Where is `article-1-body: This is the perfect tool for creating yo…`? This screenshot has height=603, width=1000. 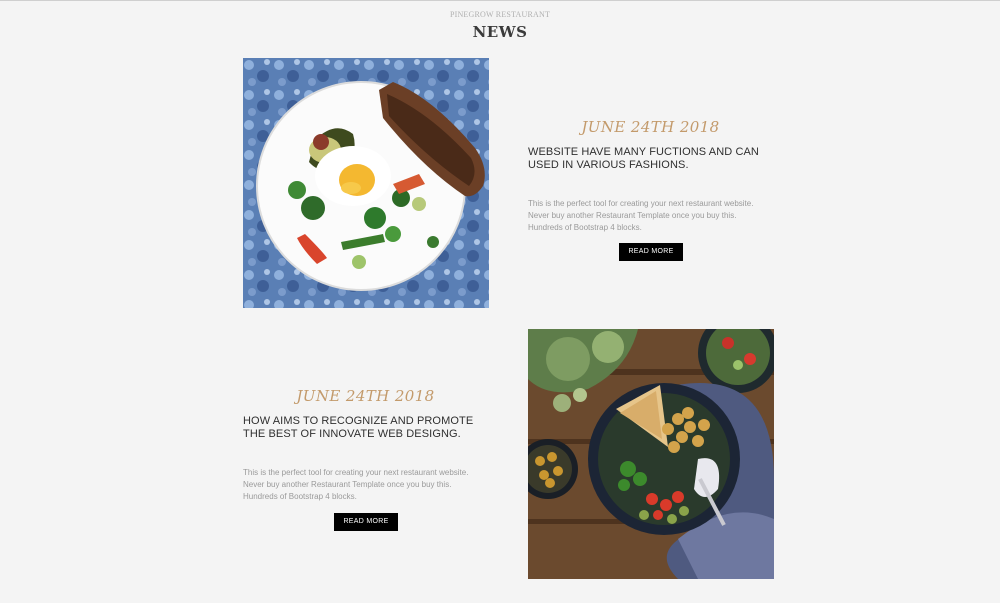
article-1-body: This is the perfect tool for creating yo… is located at coordinates (641, 215).